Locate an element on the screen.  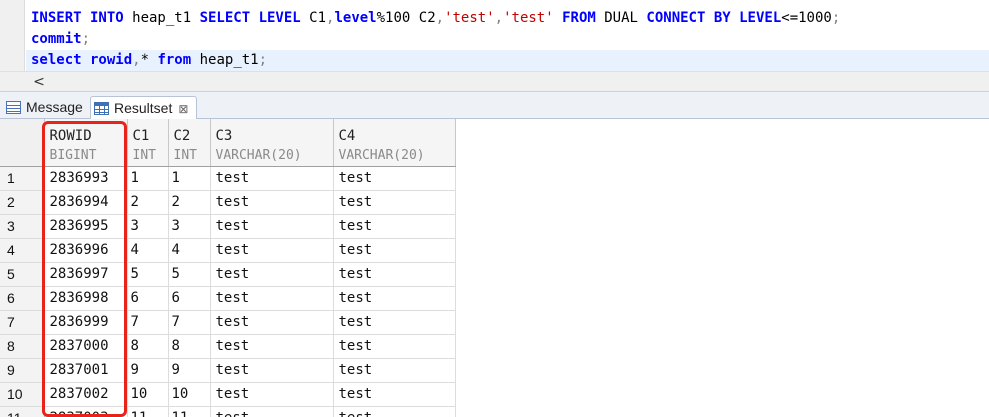
row-number: 1 is located at coordinates (22, 178).